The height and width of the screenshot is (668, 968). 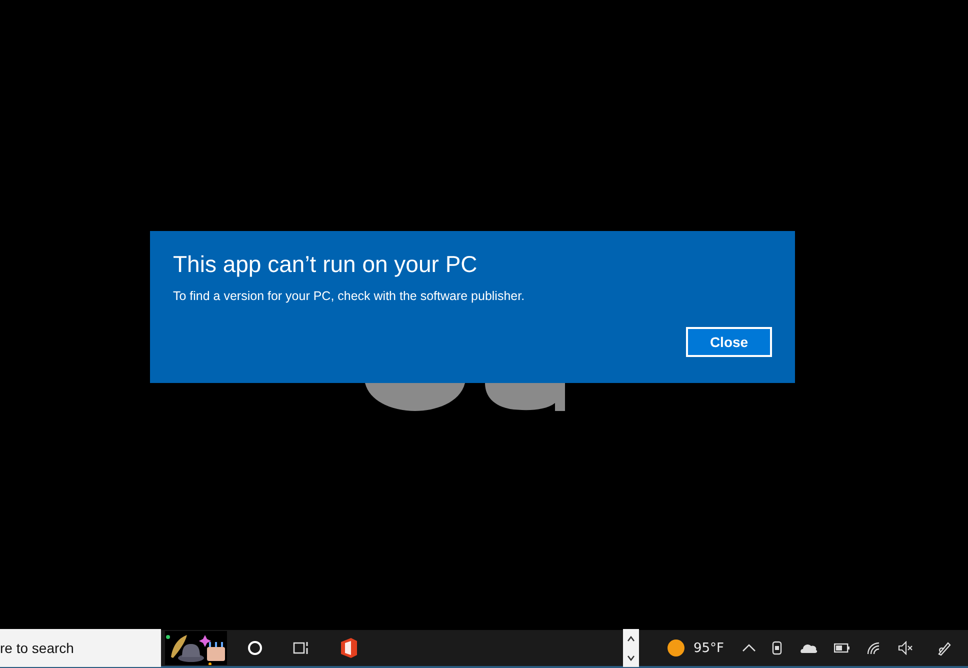 I want to click on chevron-up-icon, so click(x=749, y=648).